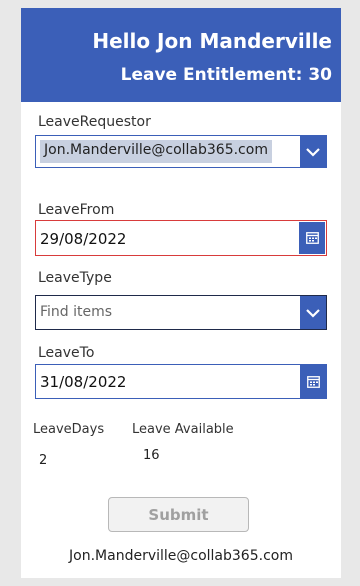  I want to click on leave-requestor-combobox: Jon.Manderville@collab365.com, so click(181, 151).